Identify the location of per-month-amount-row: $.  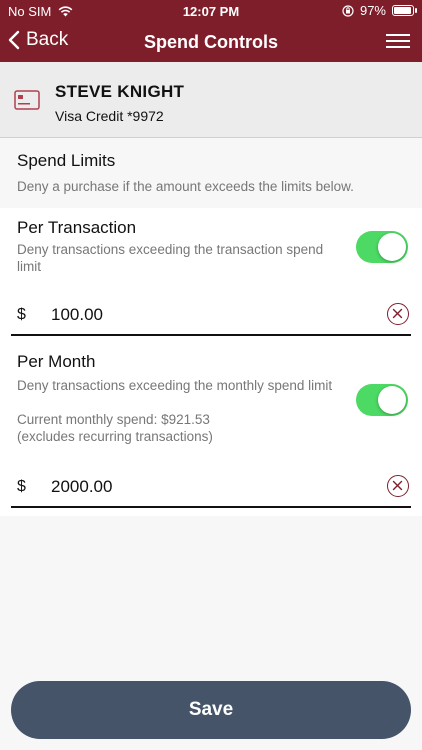
(211, 488).